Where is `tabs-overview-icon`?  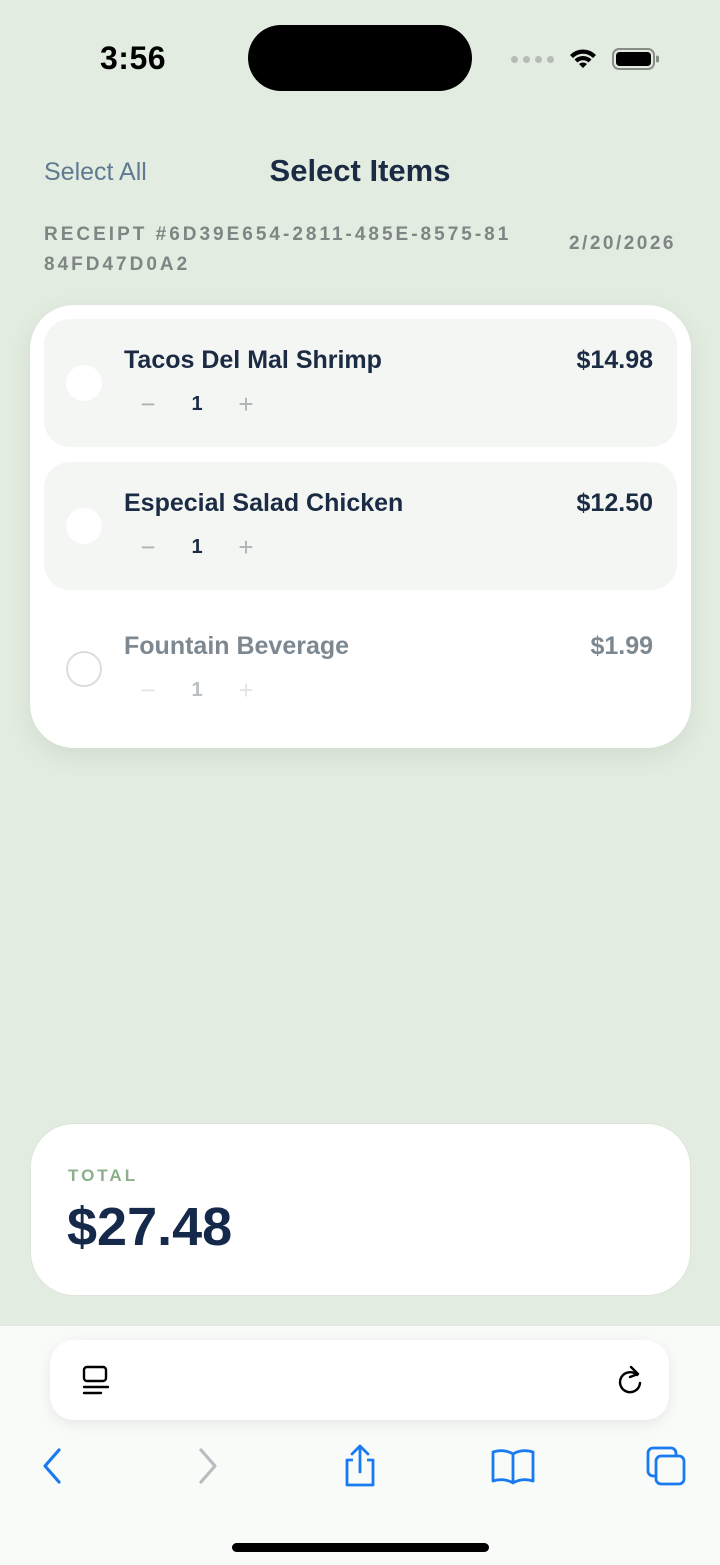
tabs-overview-icon is located at coordinates (96, 1381).